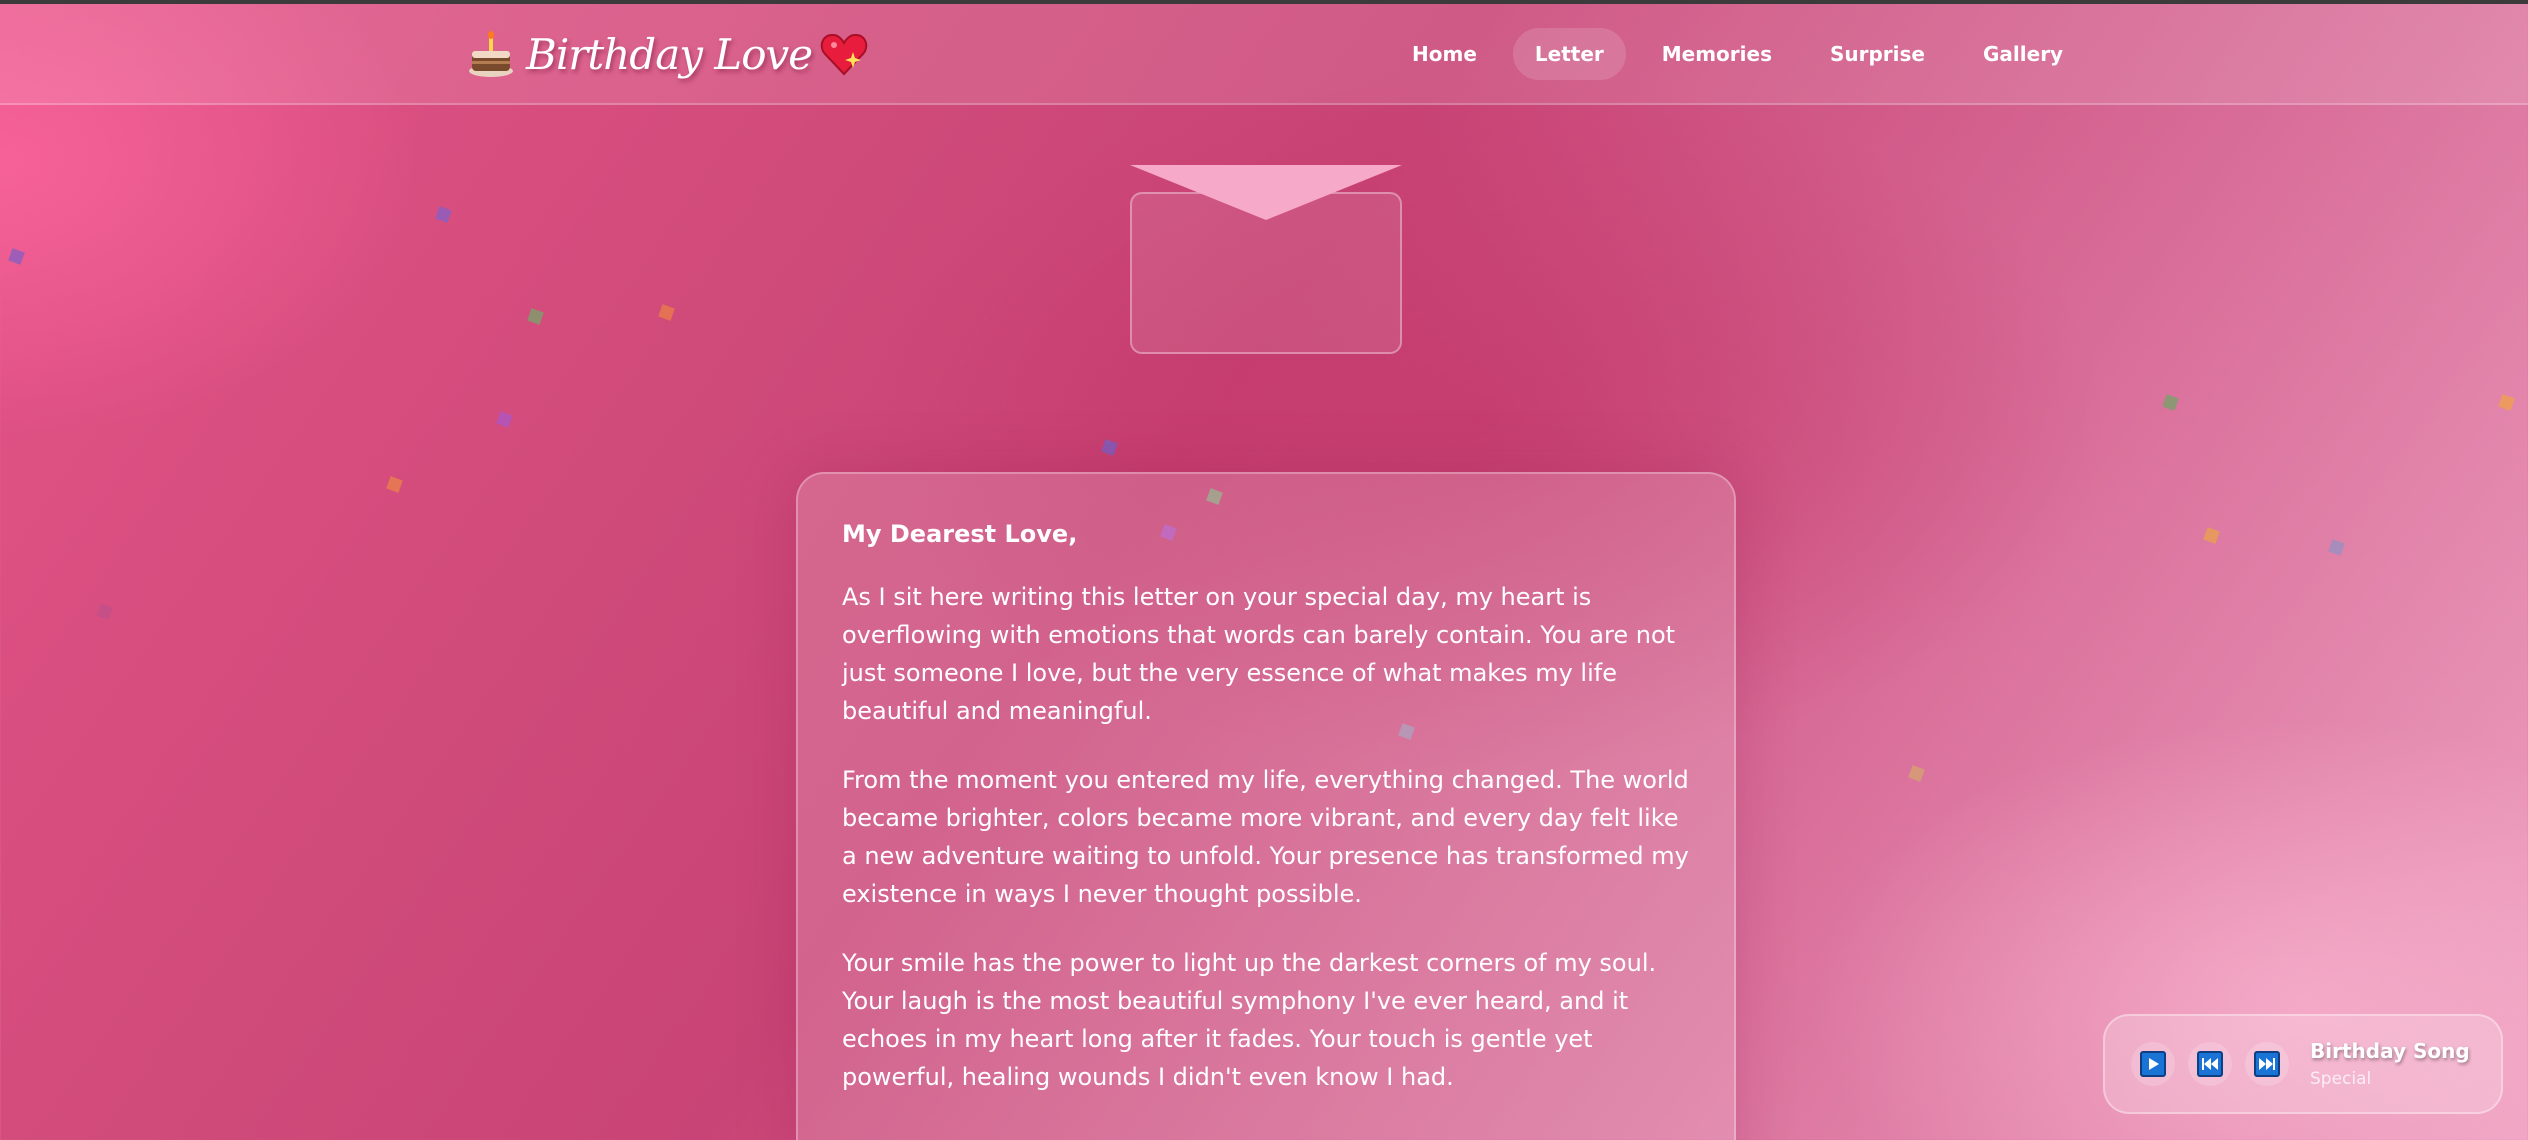  Describe the element at coordinates (1717, 54) in the screenshot. I see `nav-memories: Memories` at that location.